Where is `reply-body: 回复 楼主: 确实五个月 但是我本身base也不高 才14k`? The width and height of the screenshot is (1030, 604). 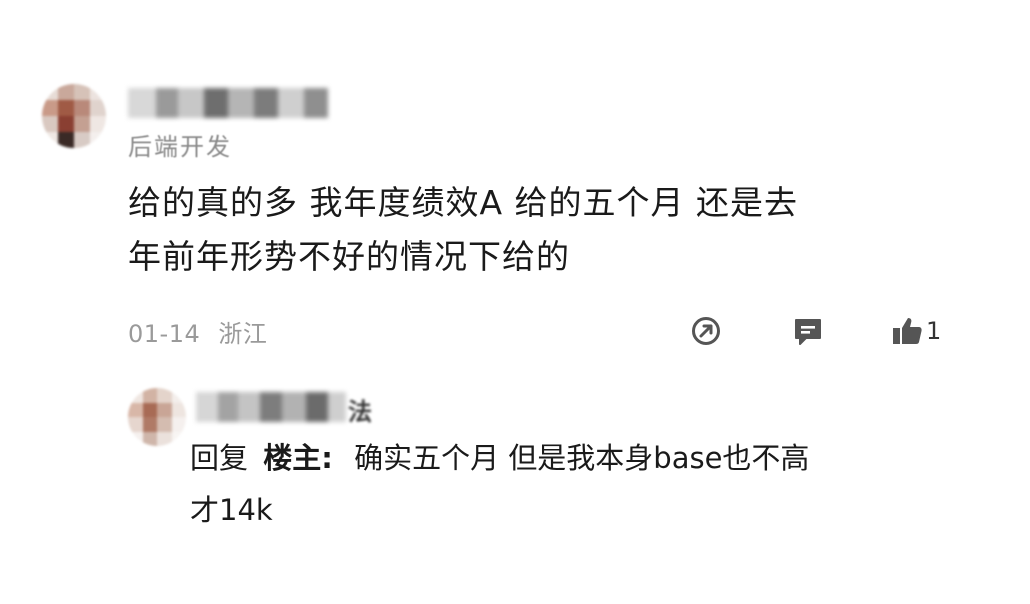
reply-body: 回复 楼主: 确实五个月 但是我本身base也不高 才14k is located at coordinates (585, 484).